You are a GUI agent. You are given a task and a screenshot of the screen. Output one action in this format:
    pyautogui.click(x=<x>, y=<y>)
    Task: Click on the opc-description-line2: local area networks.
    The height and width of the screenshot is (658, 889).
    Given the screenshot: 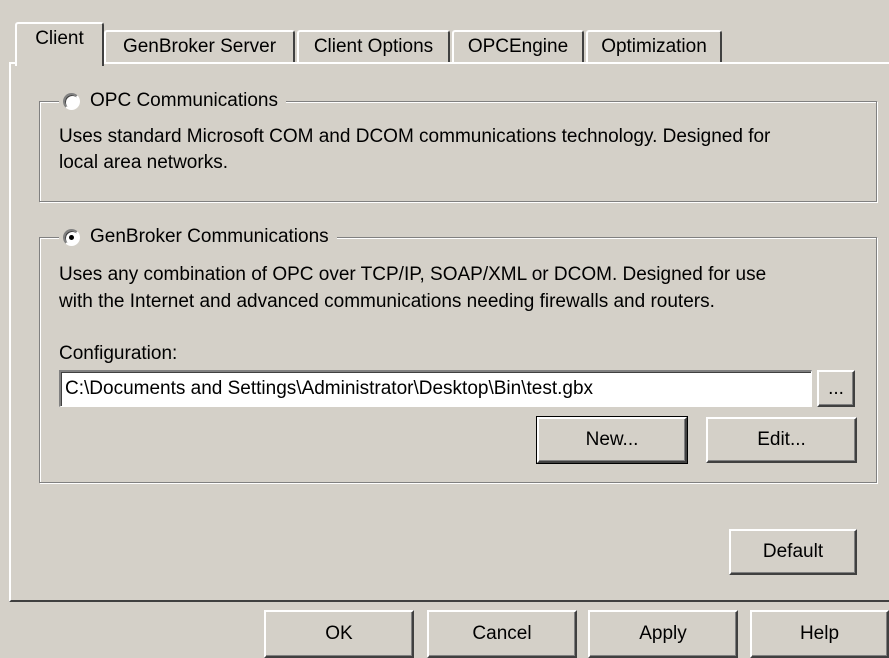 What is the action you would take?
    pyautogui.click(x=143, y=162)
    